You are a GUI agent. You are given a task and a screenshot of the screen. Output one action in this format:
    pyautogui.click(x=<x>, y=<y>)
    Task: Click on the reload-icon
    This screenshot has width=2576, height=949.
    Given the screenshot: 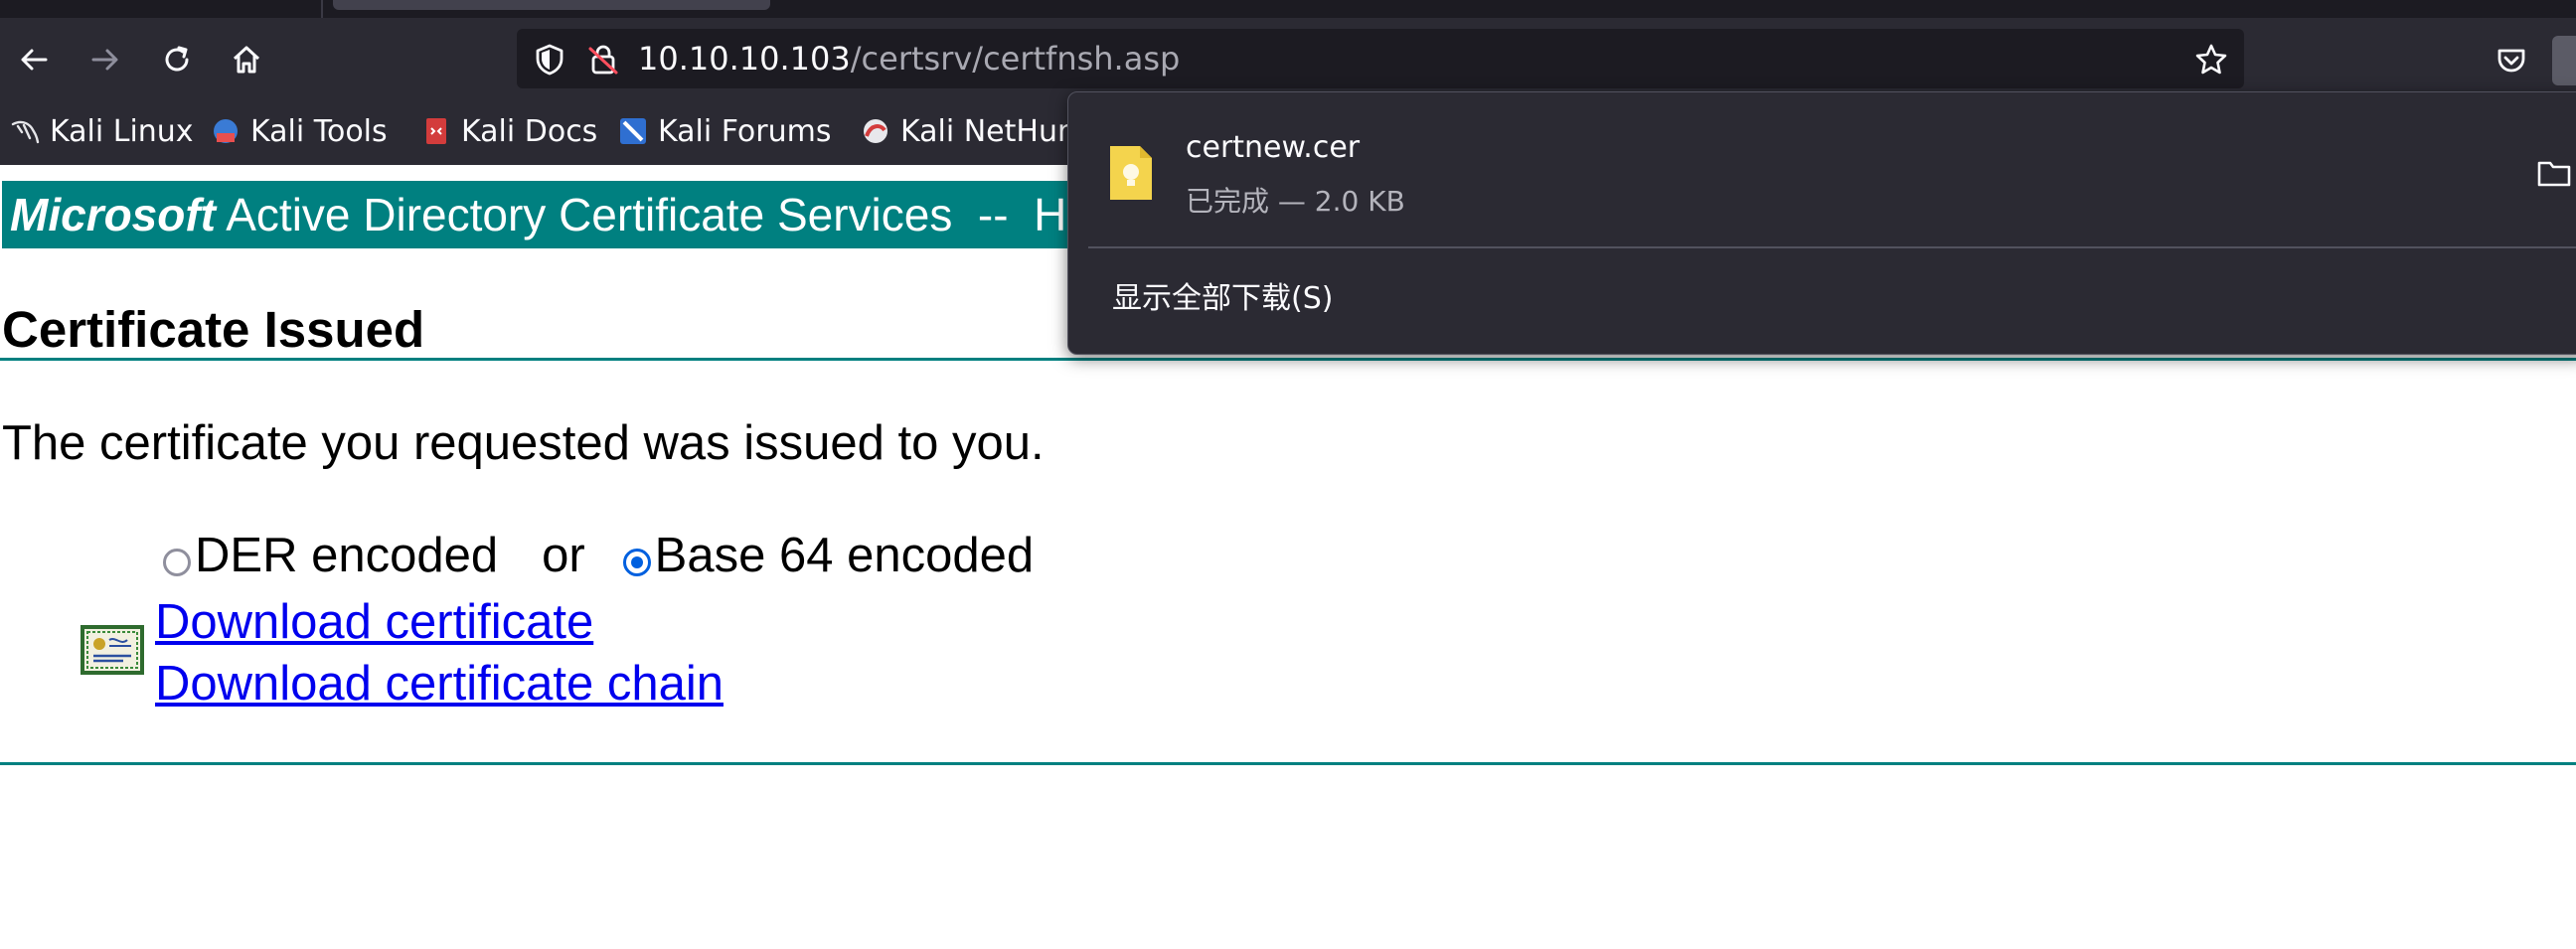 What is the action you would take?
    pyautogui.click(x=177, y=59)
    